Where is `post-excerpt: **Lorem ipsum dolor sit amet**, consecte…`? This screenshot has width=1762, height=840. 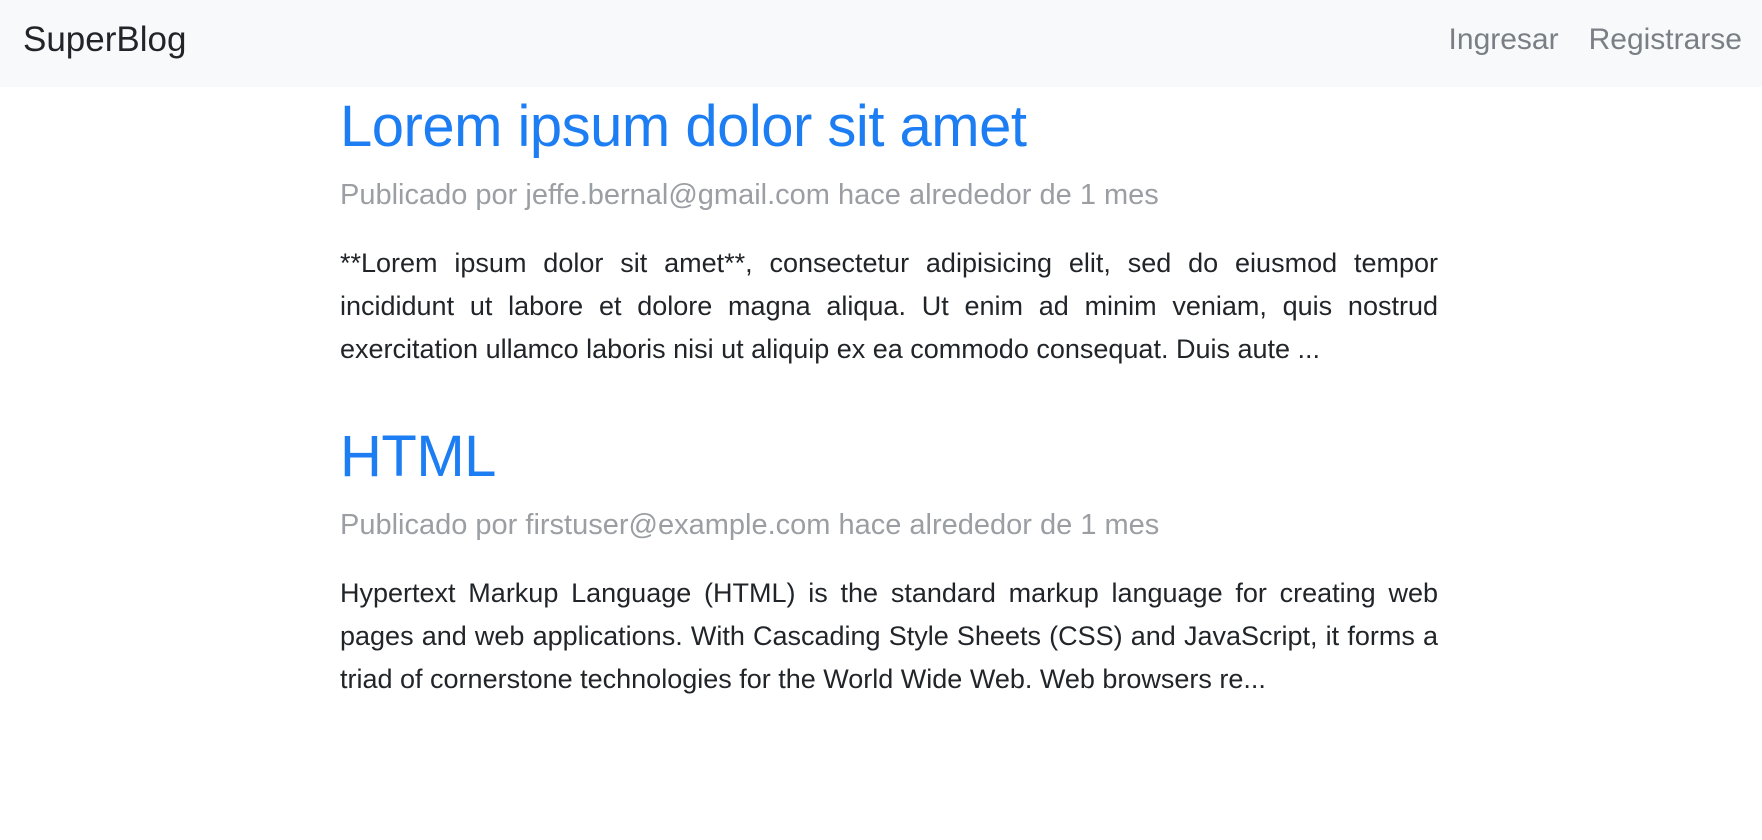
post-excerpt: **Lorem ipsum dolor sit amet**, consecte… is located at coordinates (889, 306).